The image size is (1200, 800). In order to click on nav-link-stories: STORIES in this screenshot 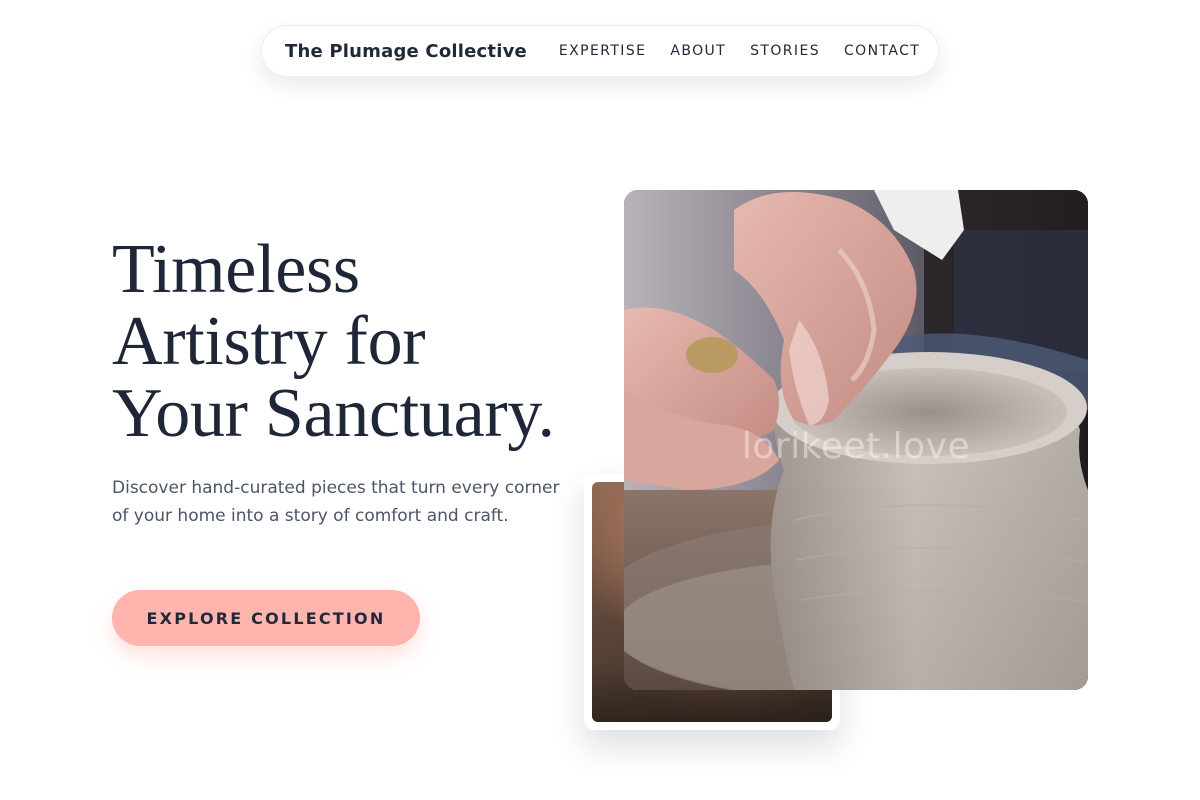, I will do `click(785, 51)`.